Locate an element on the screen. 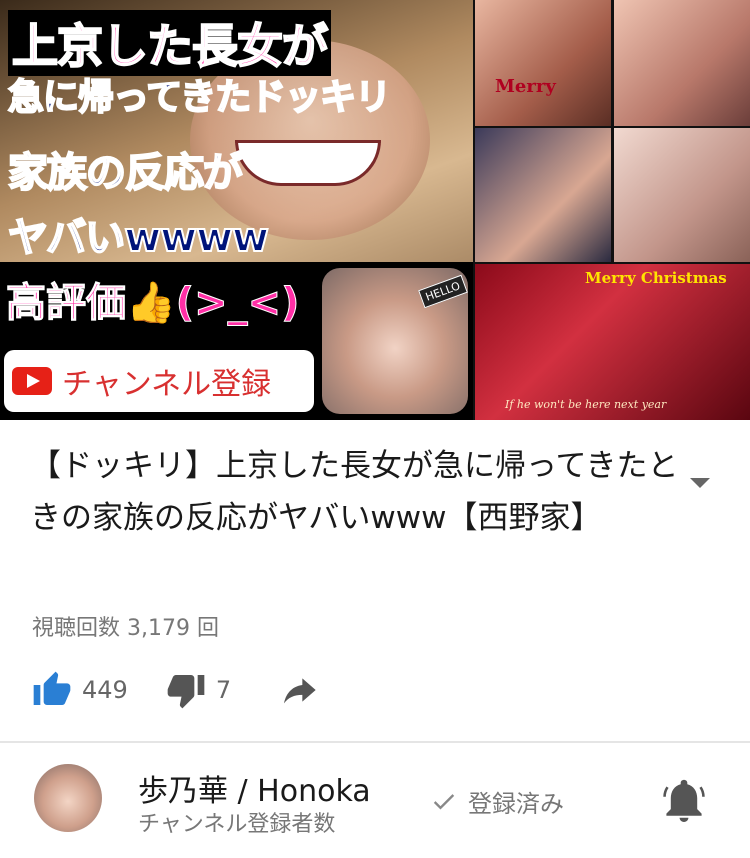 This screenshot has width=750, height=858. like-count: 449 is located at coordinates (105, 690).